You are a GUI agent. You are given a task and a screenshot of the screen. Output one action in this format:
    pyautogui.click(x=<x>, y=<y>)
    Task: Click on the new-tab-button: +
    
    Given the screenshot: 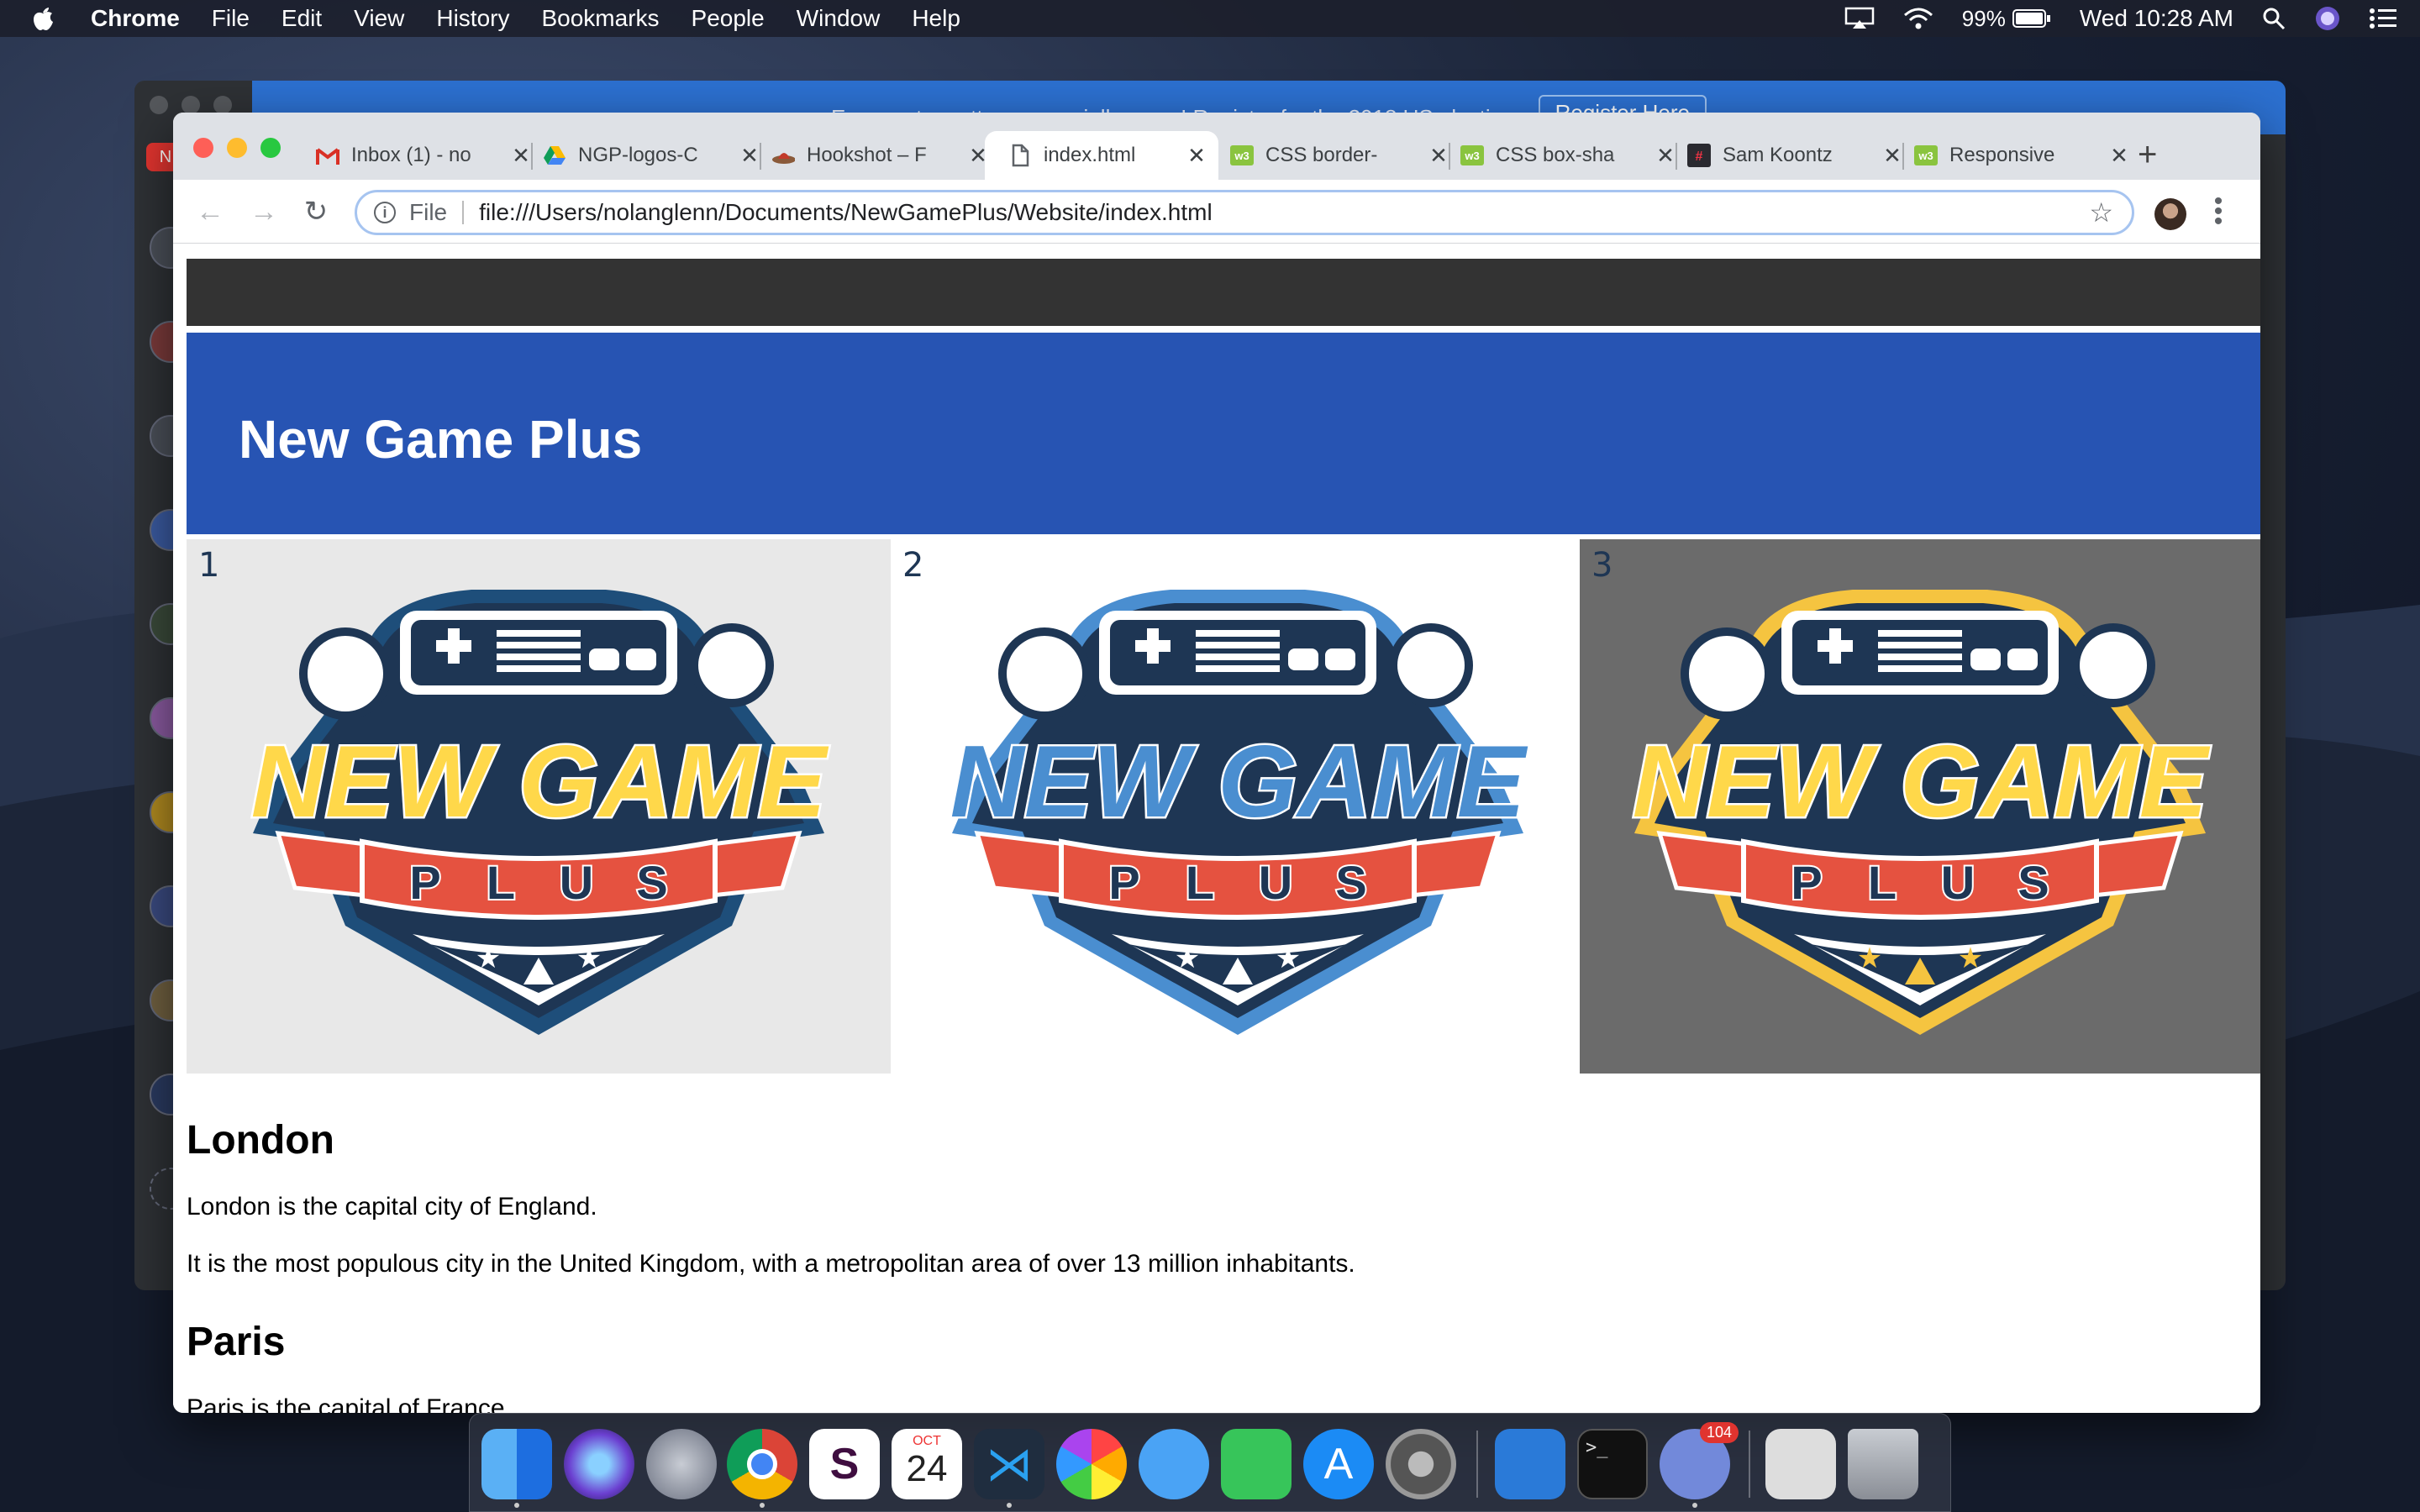 What is the action you would take?
    pyautogui.click(x=2147, y=154)
    